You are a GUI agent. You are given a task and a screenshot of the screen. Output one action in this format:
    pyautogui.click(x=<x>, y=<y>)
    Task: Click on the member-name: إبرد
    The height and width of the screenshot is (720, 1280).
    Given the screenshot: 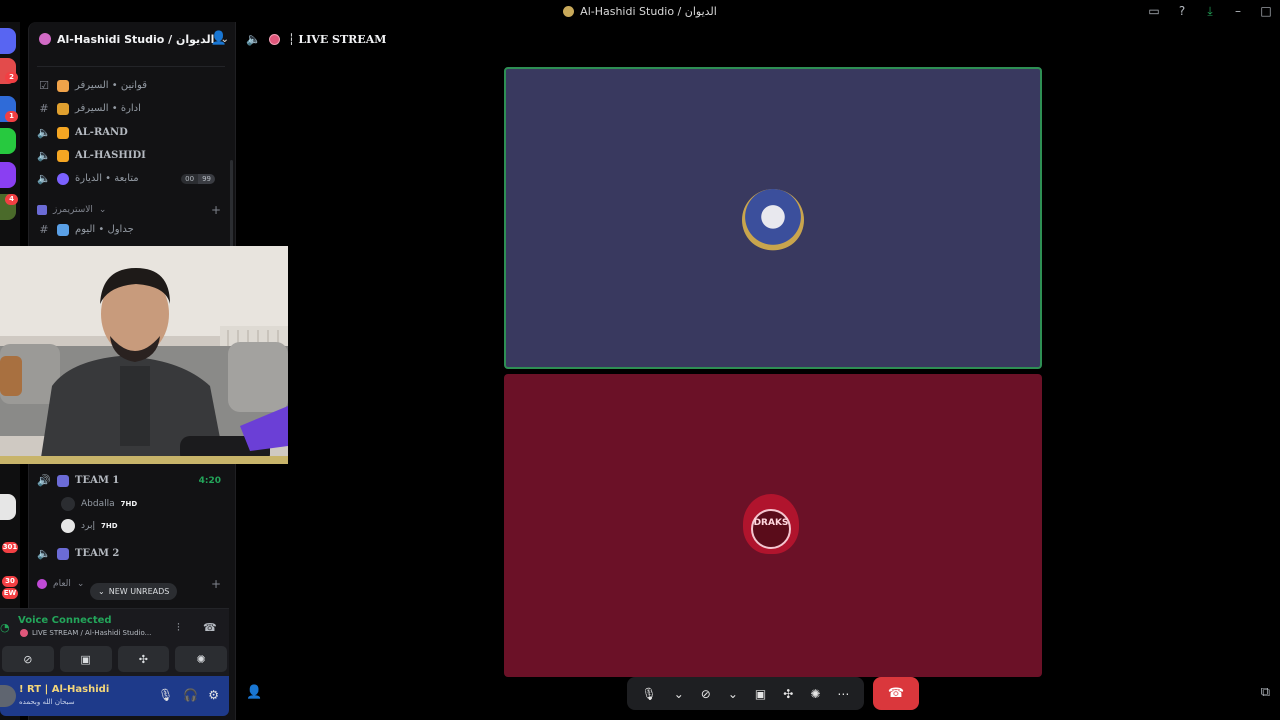 What is the action you would take?
    pyautogui.click(x=88, y=526)
    